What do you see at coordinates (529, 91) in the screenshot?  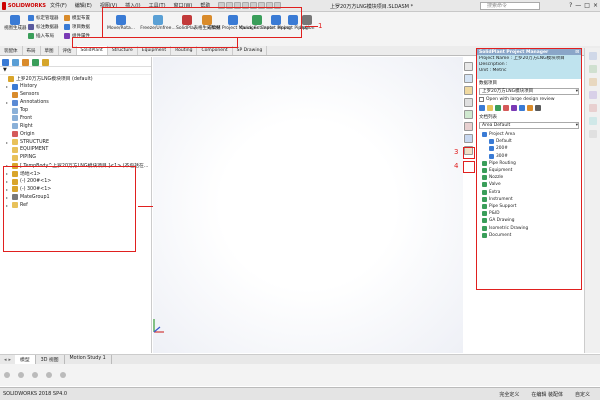 I see `project-select: 上罗20万方LNG模块项目 ▾` at bounding box center [529, 91].